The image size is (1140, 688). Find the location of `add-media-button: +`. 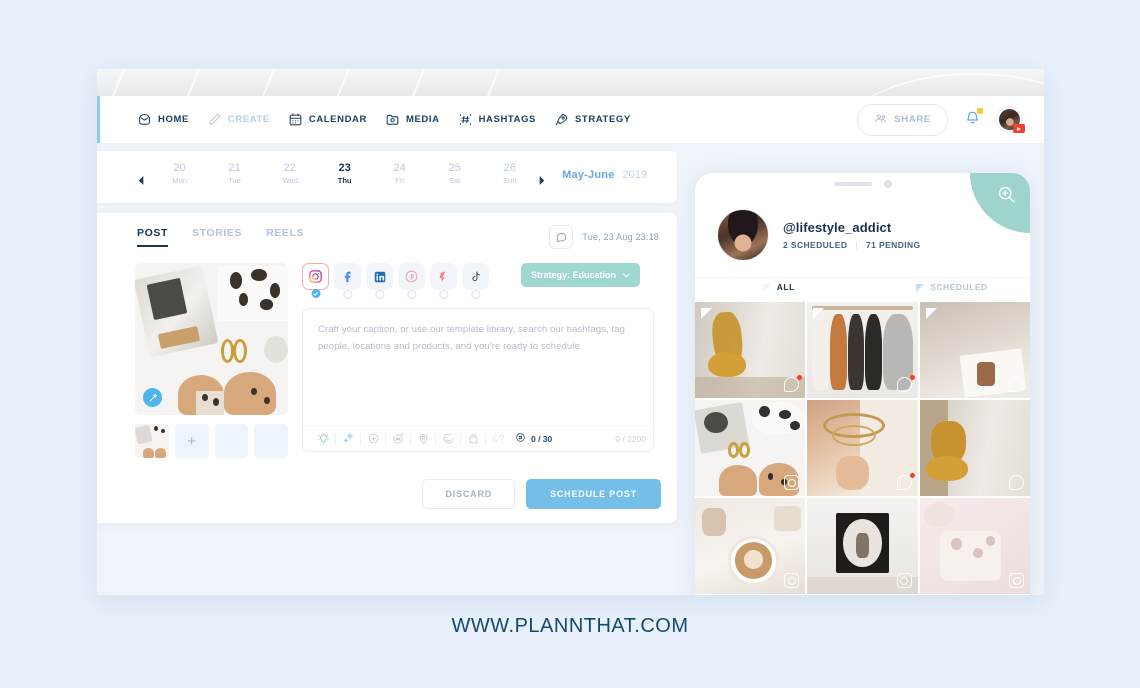

add-media-button: + is located at coordinates (191, 441).